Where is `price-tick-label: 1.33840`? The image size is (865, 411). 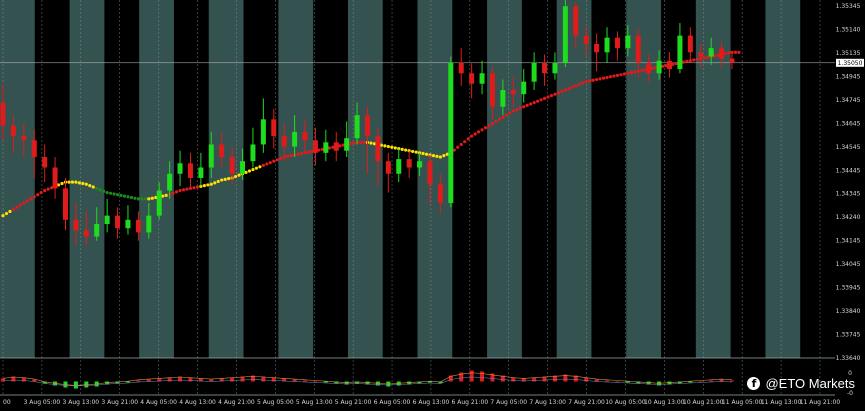
price-tick-label: 1.33840 is located at coordinates (848, 311).